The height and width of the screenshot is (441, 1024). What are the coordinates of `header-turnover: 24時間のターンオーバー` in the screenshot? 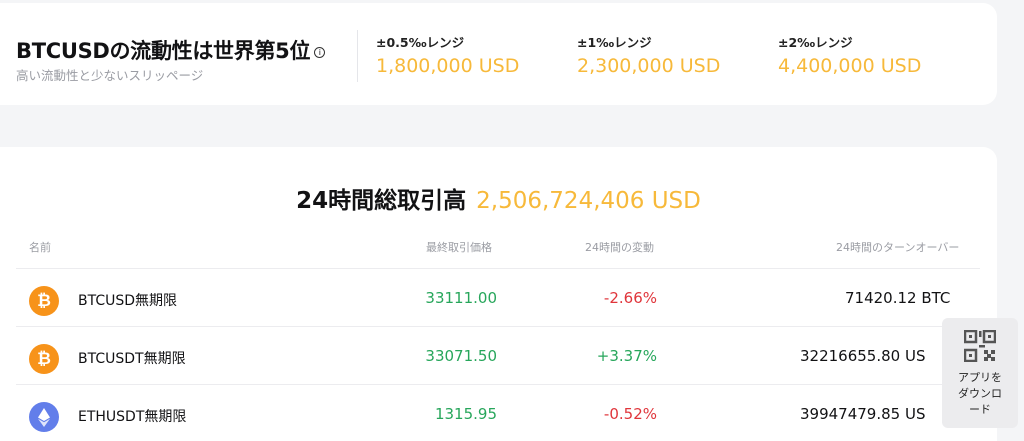 It's located at (898, 247).